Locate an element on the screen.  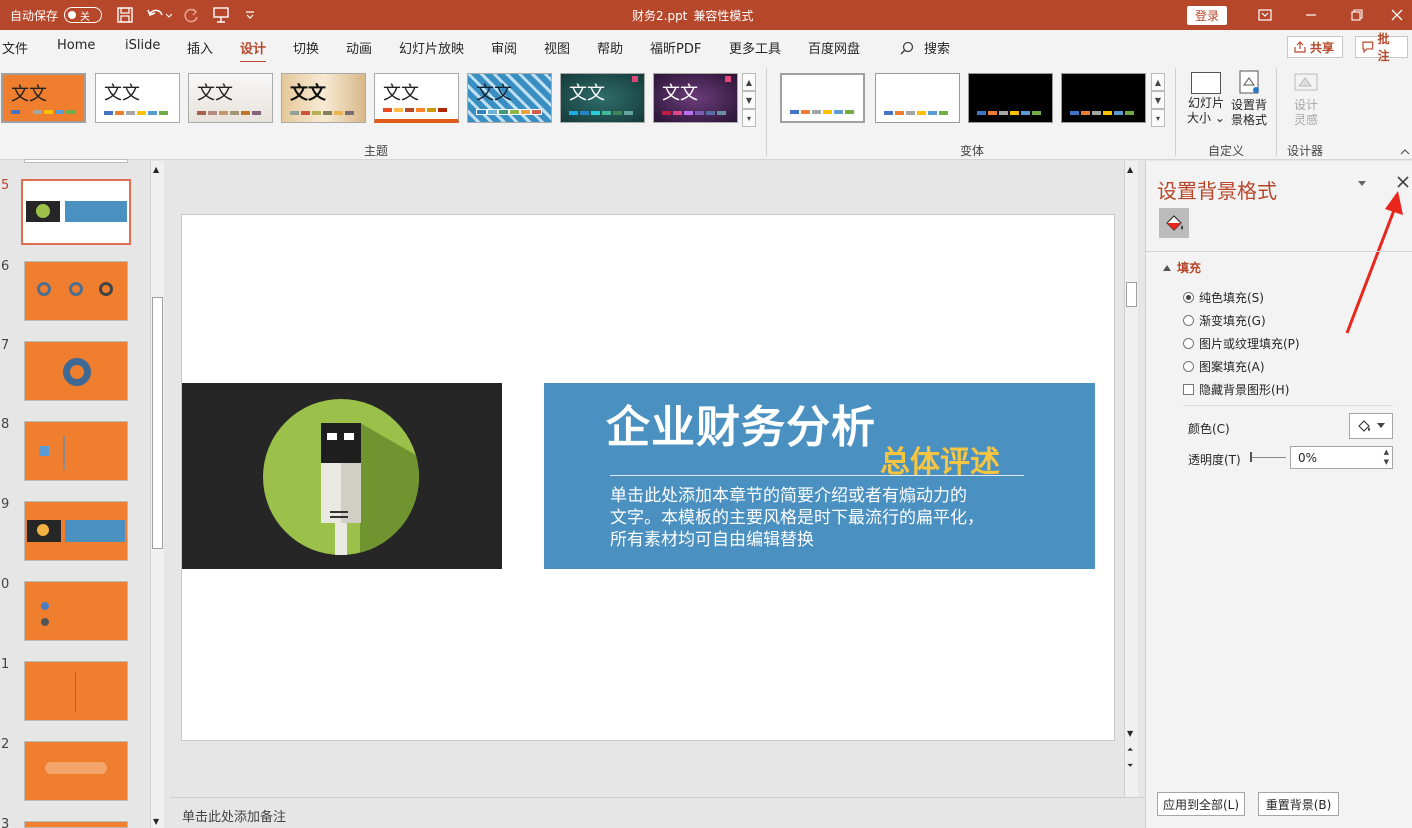
tab-animations: 动画 is located at coordinates (359, 47).